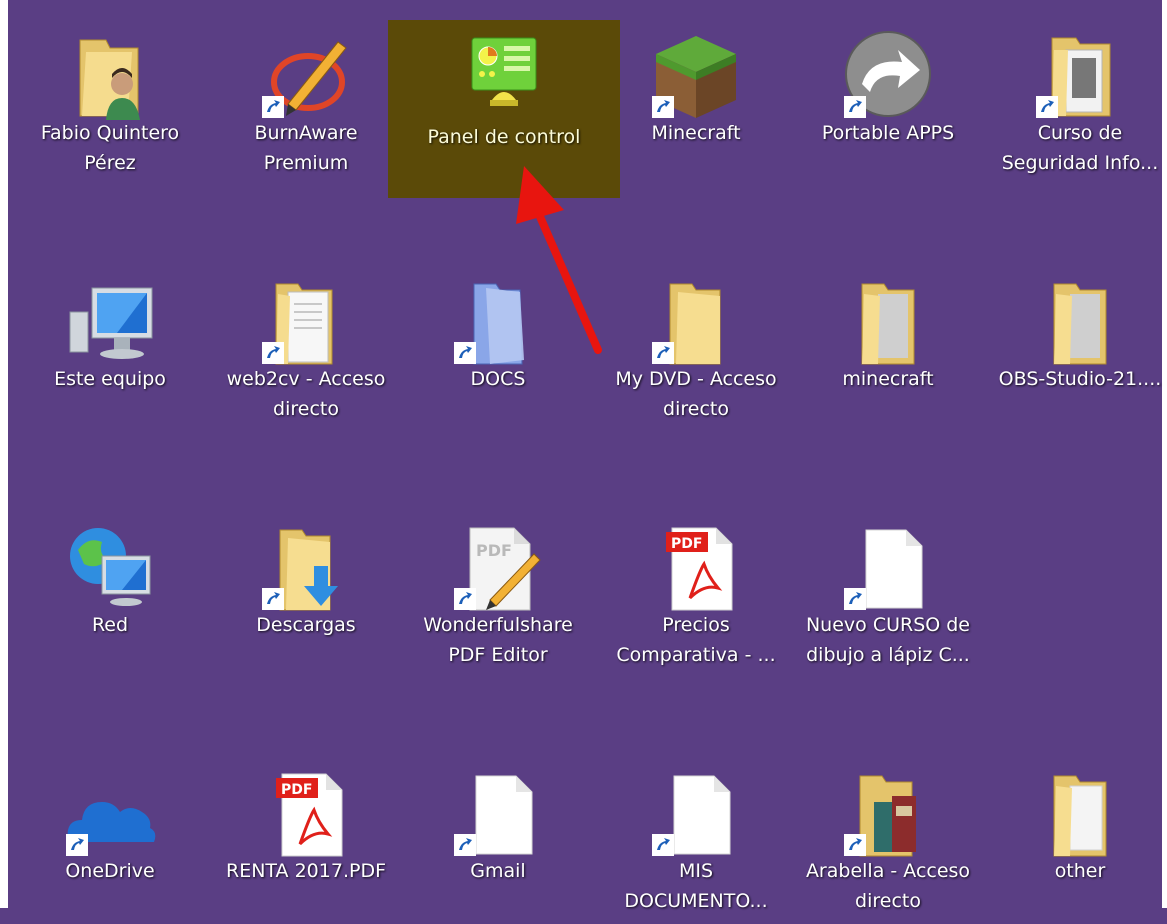  Describe the element at coordinates (306, 76) in the screenshot. I see `burnaware-icon` at that location.